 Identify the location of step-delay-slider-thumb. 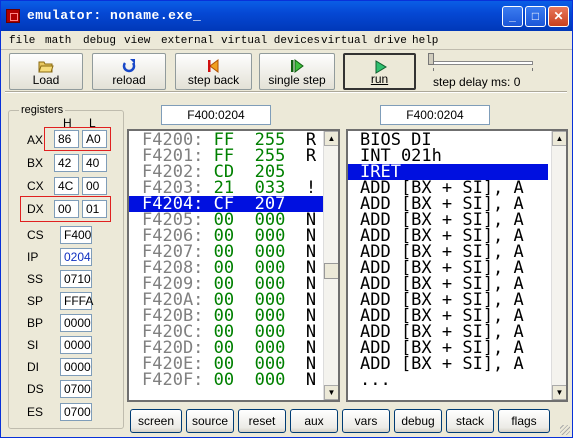
(431, 59).